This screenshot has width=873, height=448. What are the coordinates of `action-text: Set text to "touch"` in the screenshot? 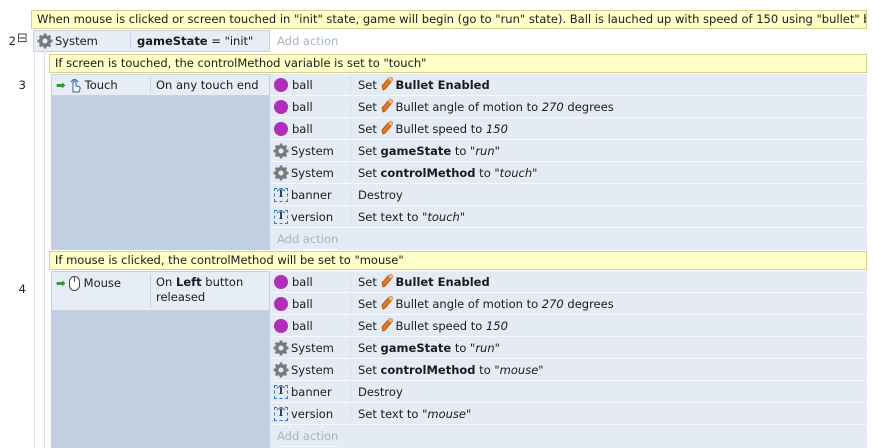 It's located at (412, 217).